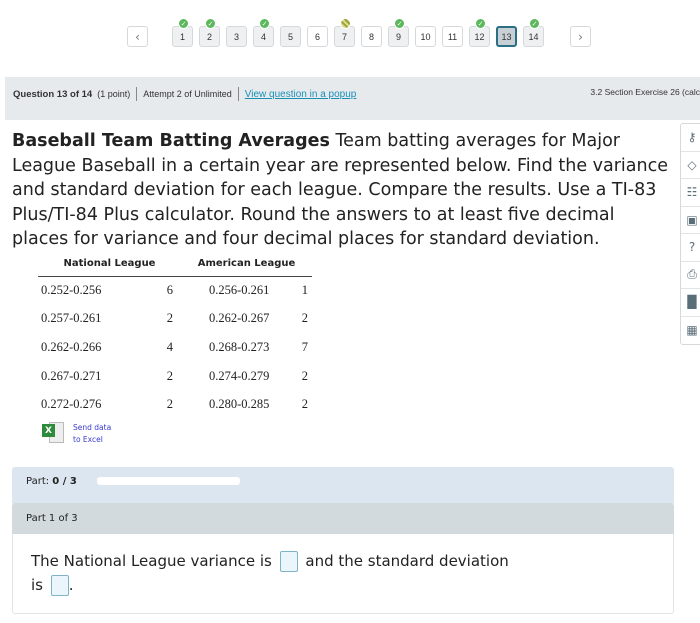  Describe the element at coordinates (301, 94) in the screenshot. I see `view-popup-link: View question in a popup` at that location.